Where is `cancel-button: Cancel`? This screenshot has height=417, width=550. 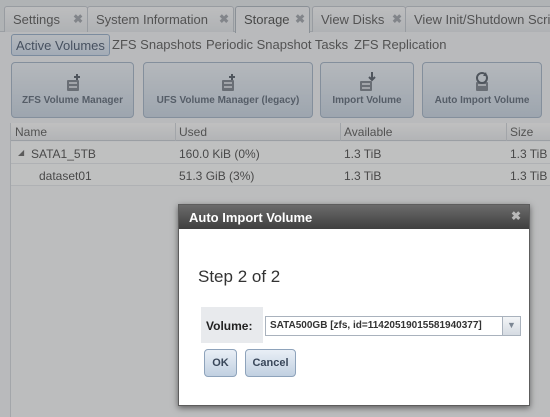
cancel-button: Cancel is located at coordinates (270, 363).